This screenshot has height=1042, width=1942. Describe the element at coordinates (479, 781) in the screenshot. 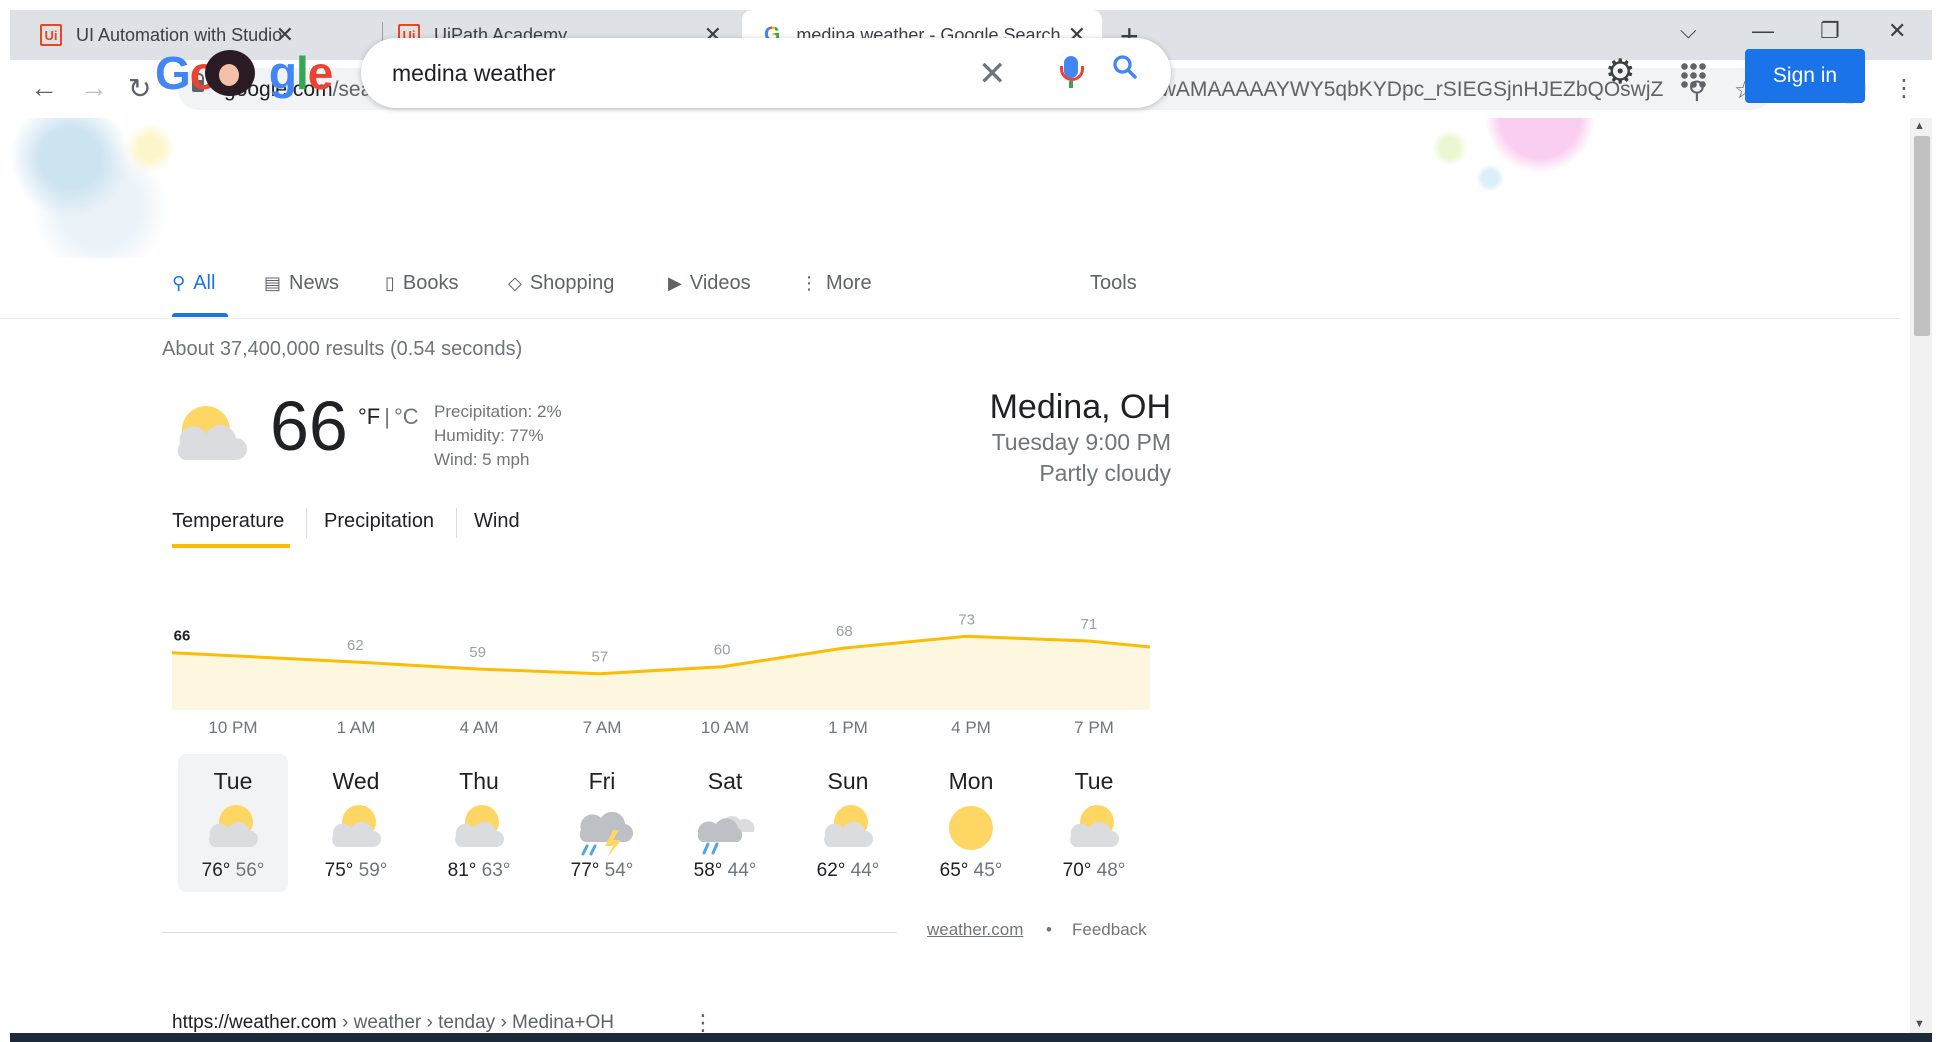

I see `day-name: Thu` at that location.